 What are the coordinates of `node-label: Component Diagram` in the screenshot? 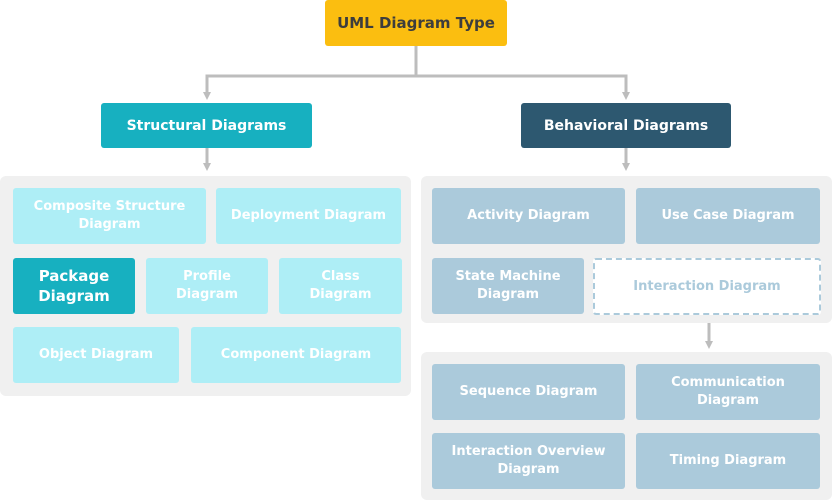 It's located at (296, 354).